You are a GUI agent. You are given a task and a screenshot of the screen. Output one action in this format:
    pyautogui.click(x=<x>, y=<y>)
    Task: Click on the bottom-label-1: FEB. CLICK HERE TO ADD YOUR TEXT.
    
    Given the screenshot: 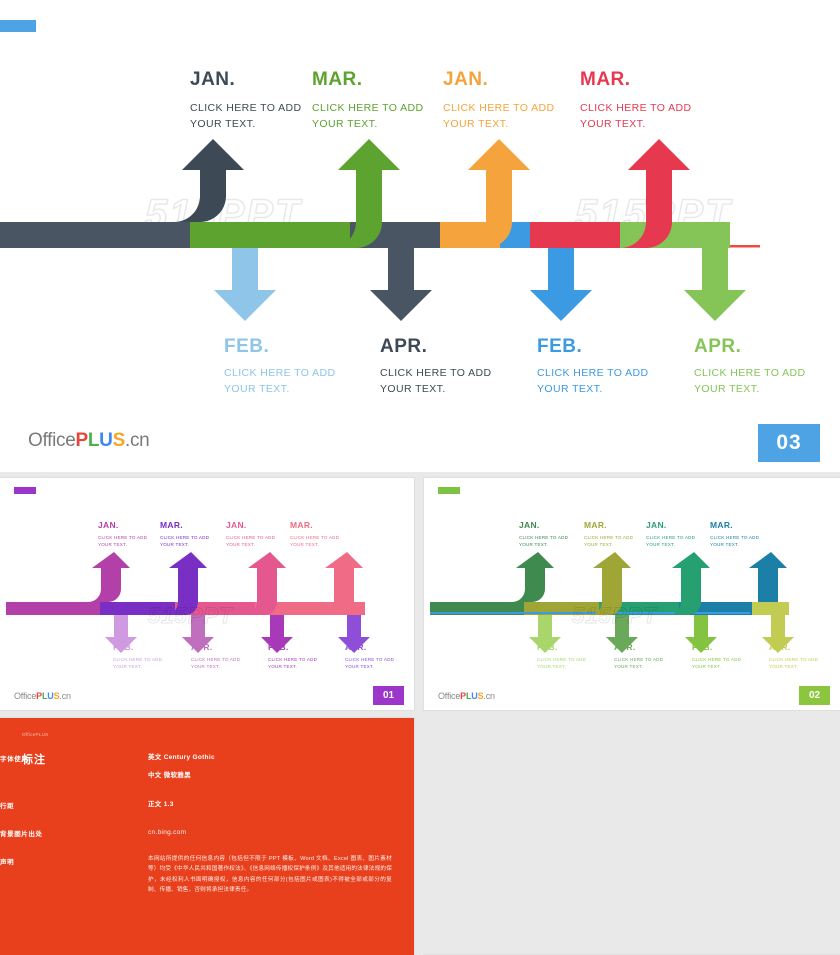 What is the action you would take?
    pyautogui.click(x=286, y=367)
    